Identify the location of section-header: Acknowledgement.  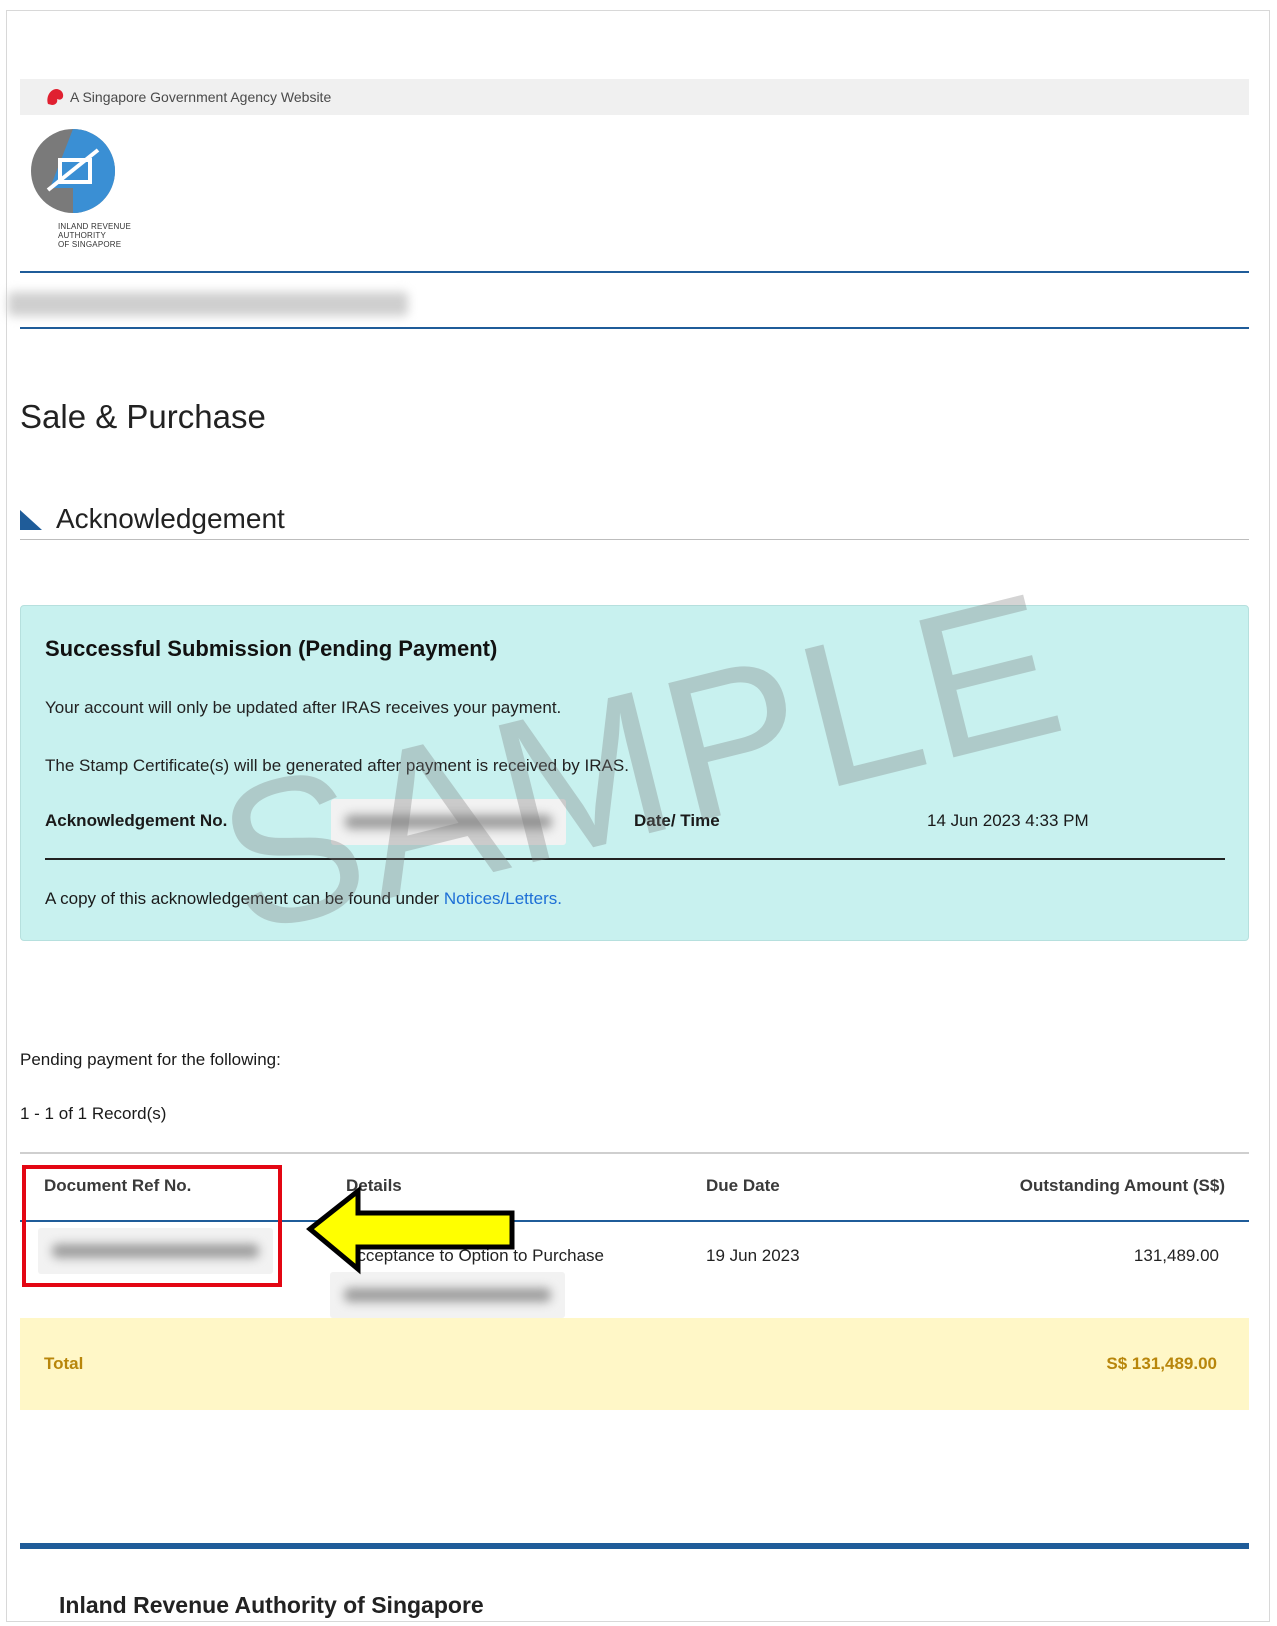
(634, 519).